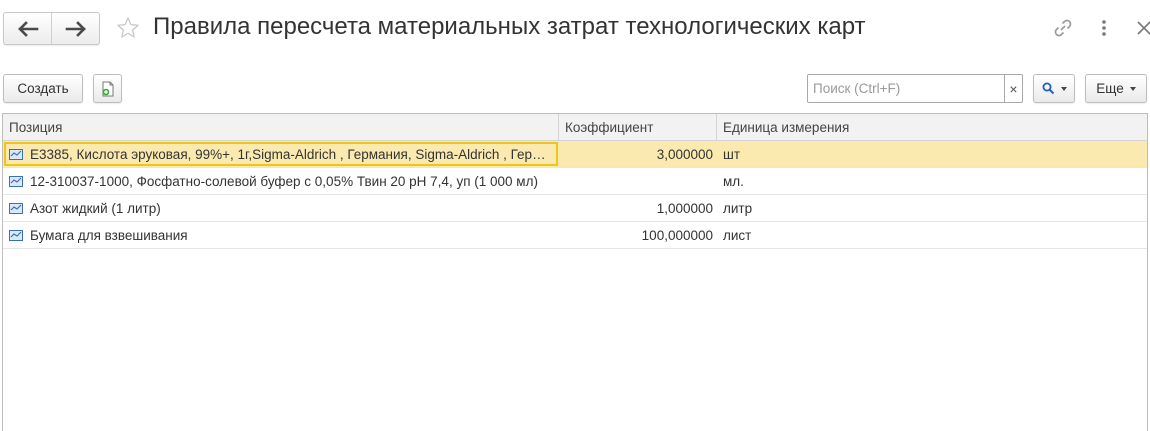  I want to click on document-plus-icon, so click(107, 88).